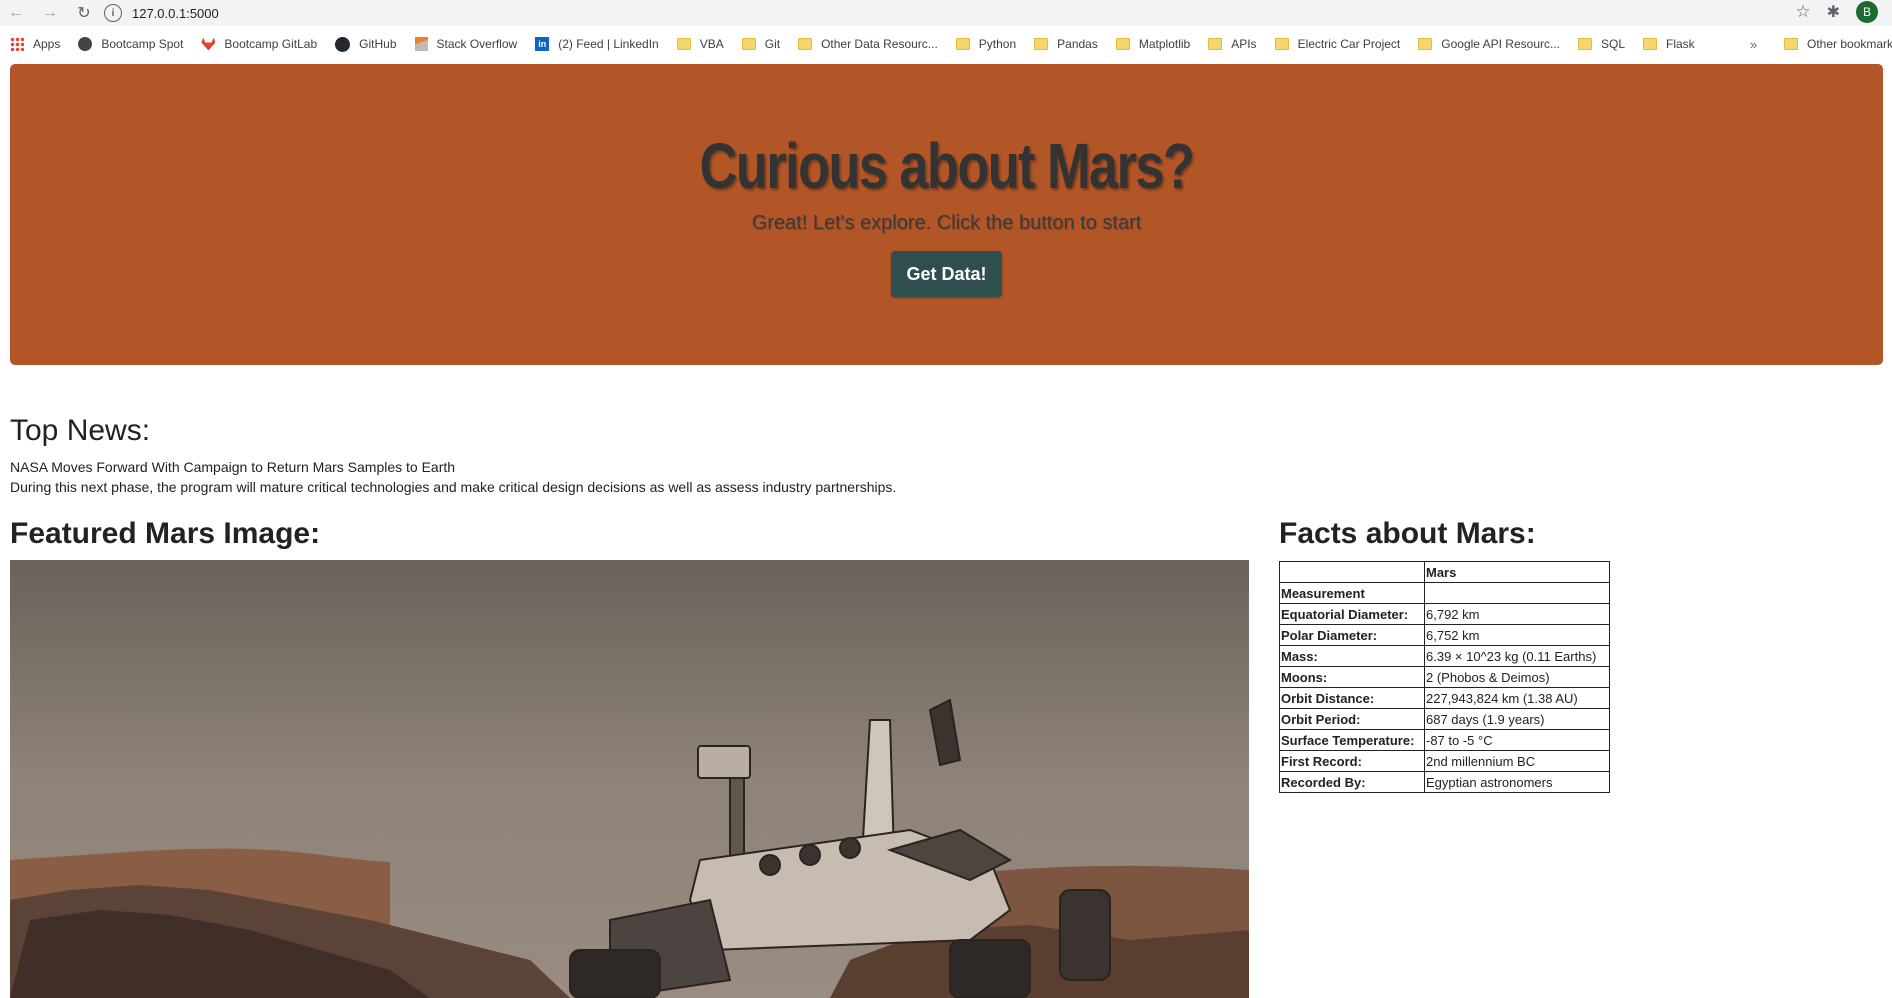  I want to click on bookmark-label: Git, so click(772, 44).